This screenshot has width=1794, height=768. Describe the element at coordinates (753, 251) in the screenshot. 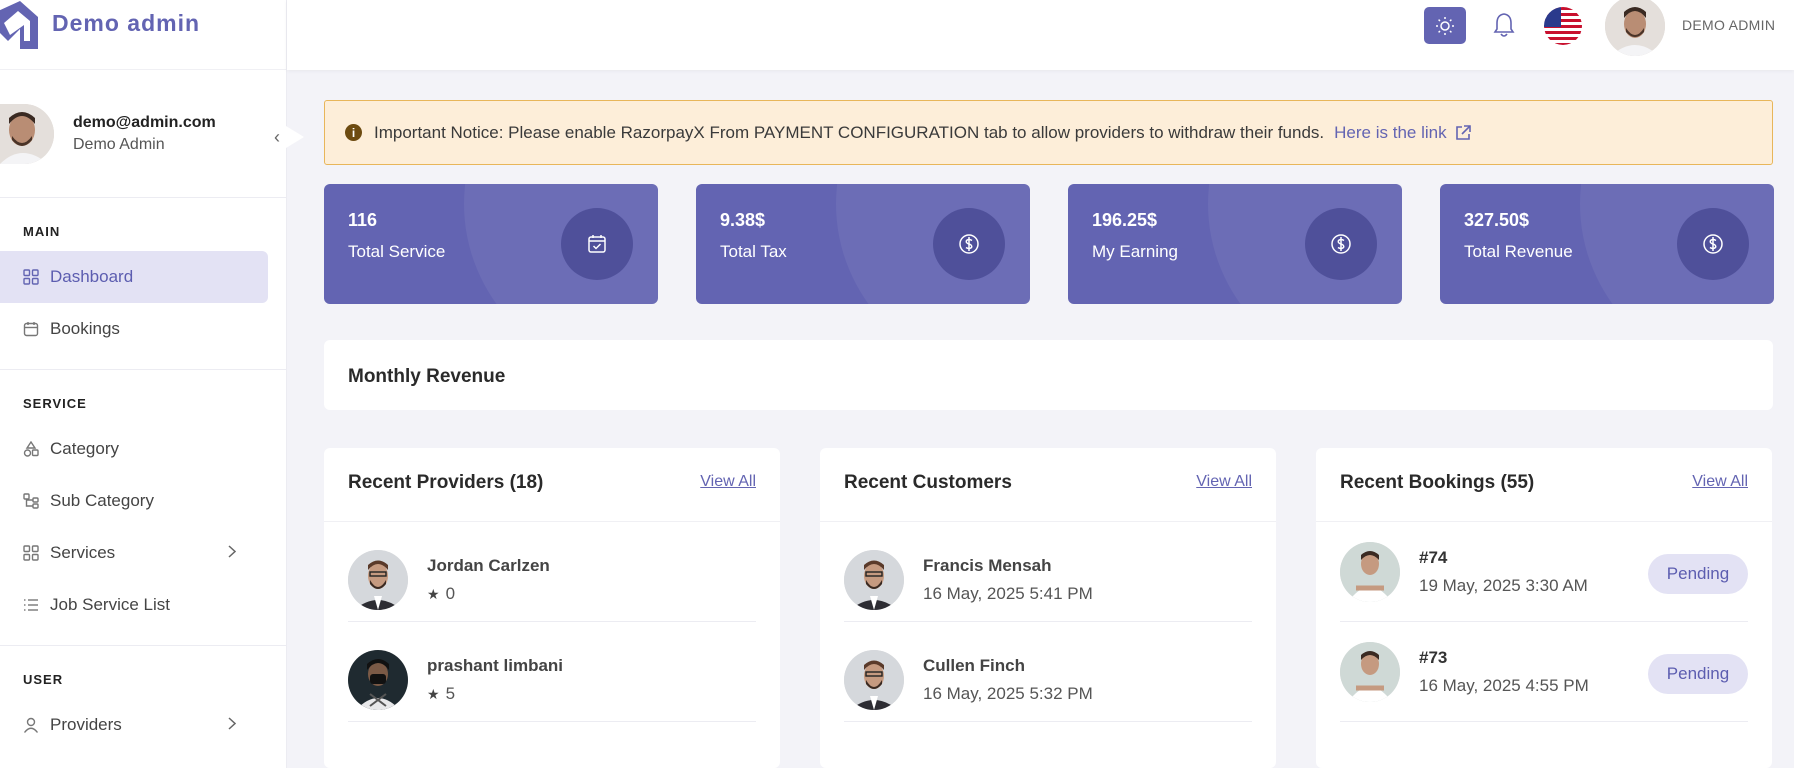

I see `stat-label: Total Tax` at that location.